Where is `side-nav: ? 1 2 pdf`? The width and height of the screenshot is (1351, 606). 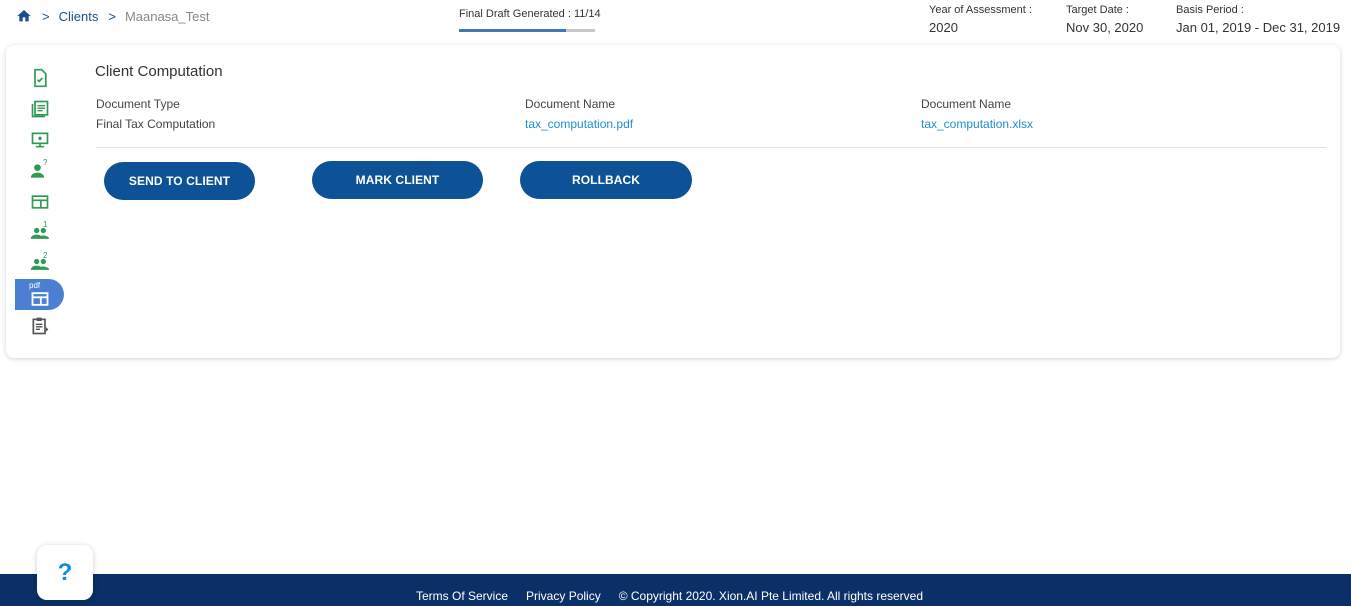 side-nav: ? 1 2 pdf is located at coordinates (40, 201).